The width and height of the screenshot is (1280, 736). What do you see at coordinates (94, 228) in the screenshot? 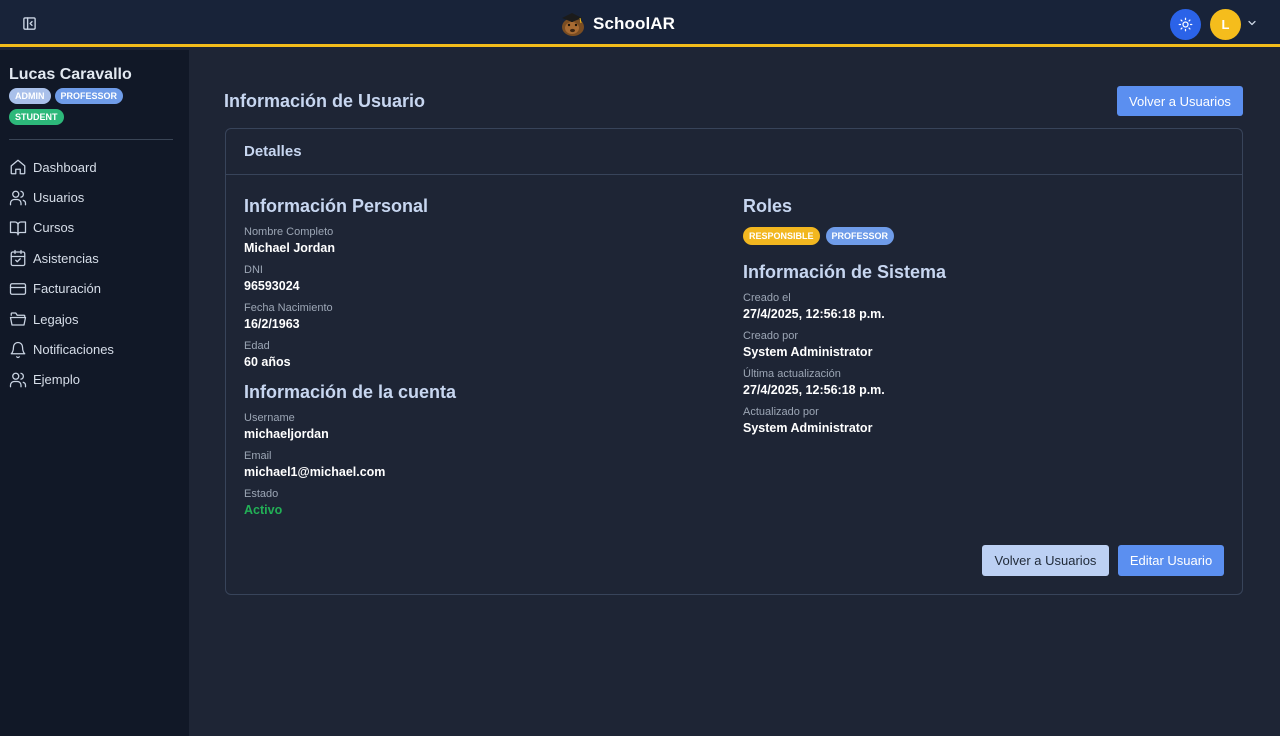
I see `sidebar-item-cursos: Cursos` at bounding box center [94, 228].